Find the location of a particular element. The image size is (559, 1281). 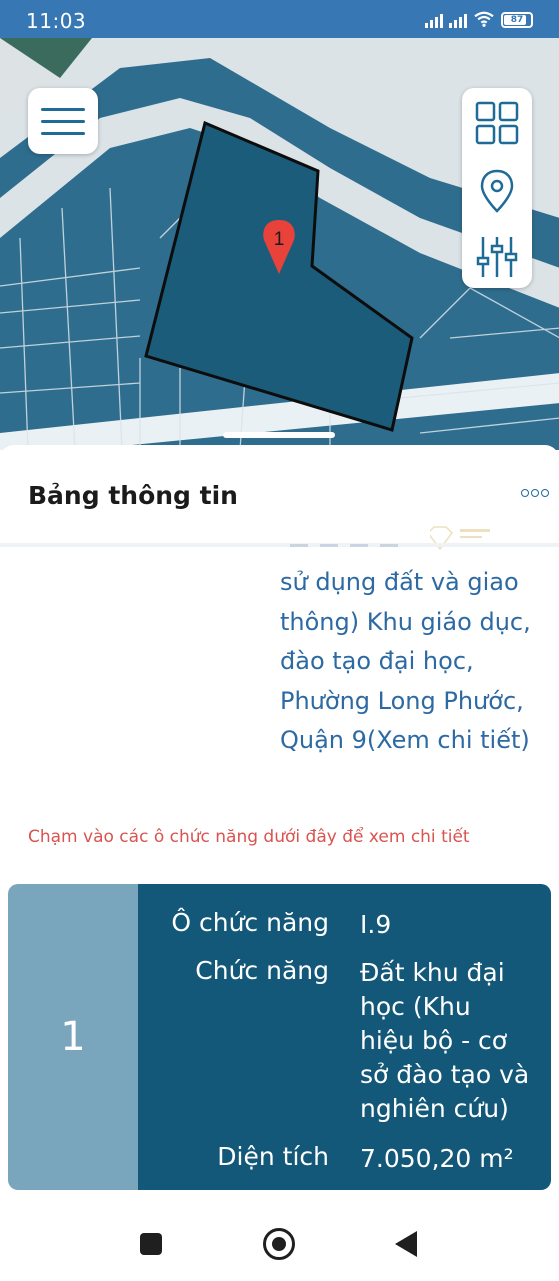

location-pin-icon is located at coordinates (497, 191).